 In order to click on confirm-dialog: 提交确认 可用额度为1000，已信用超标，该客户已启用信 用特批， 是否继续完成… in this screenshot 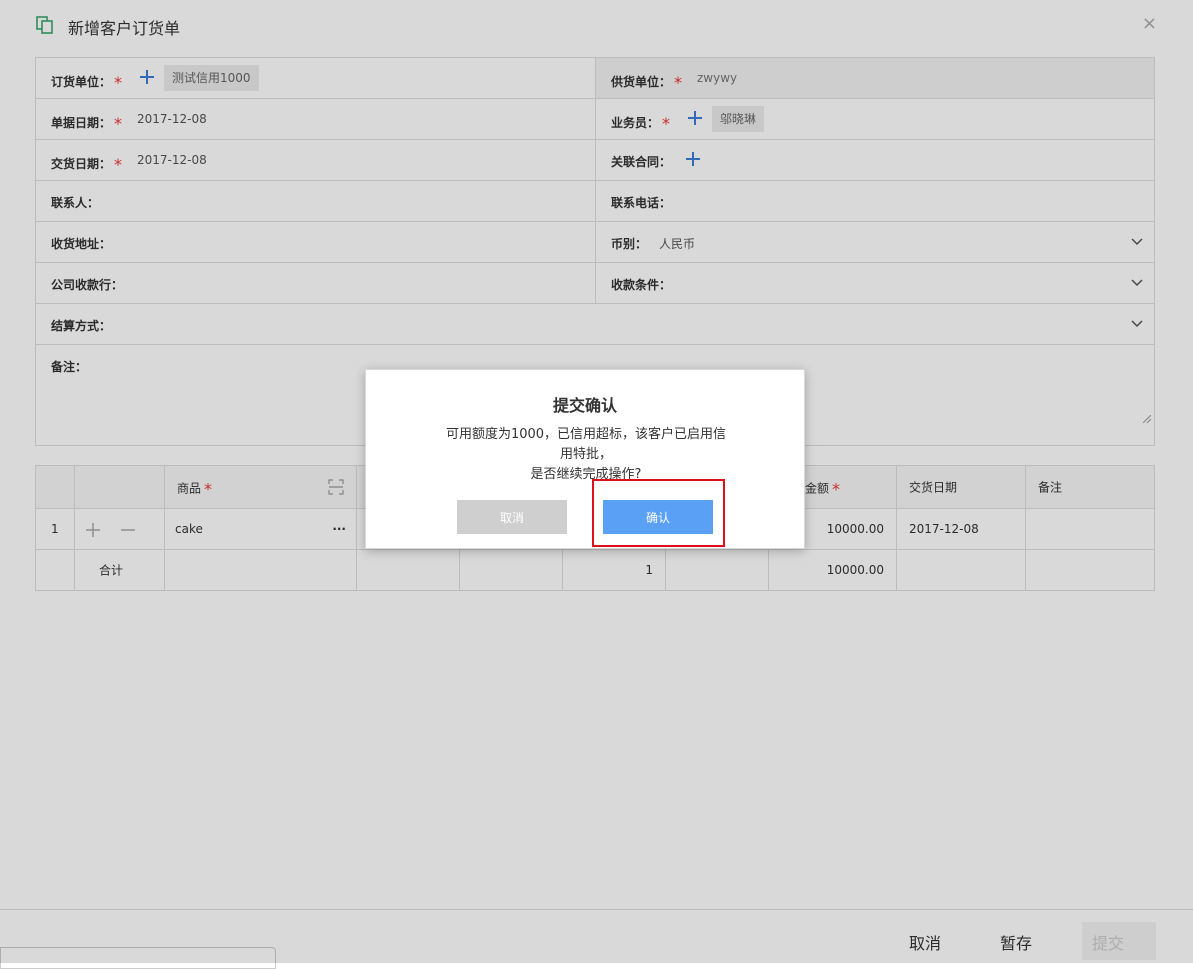, I will do `click(585, 459)`.